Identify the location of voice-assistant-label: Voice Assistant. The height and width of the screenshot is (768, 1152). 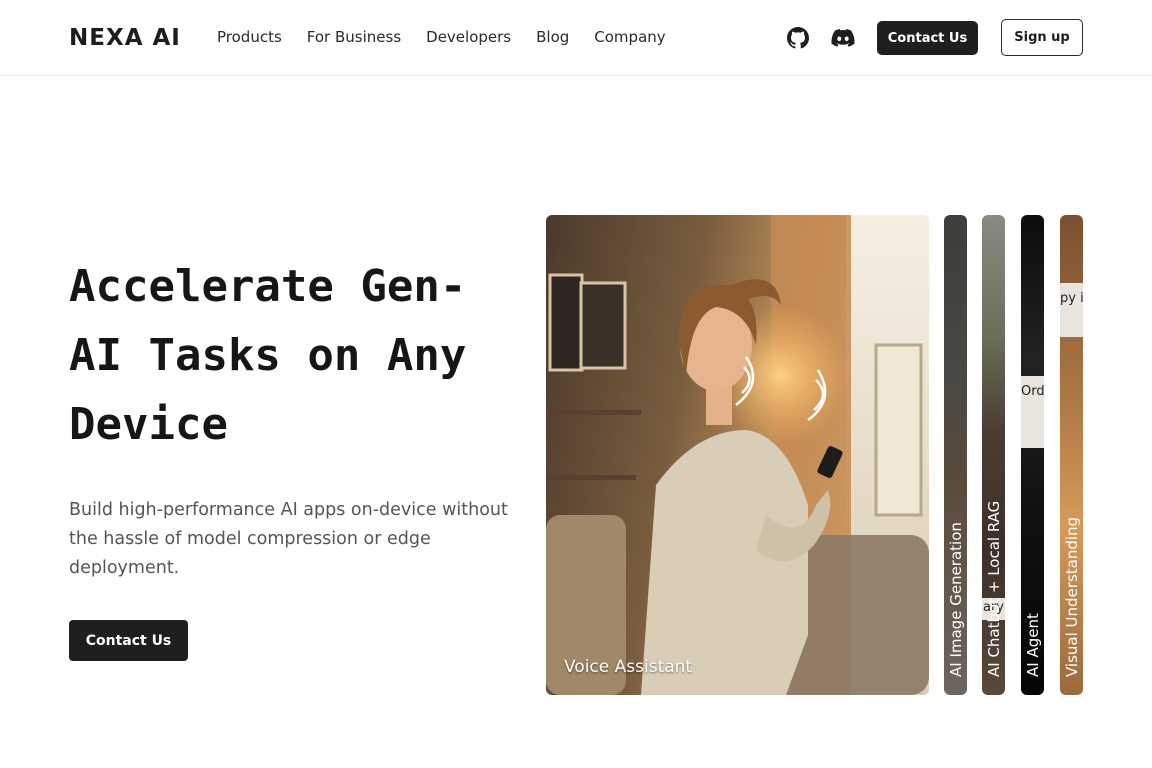
(628, 667).